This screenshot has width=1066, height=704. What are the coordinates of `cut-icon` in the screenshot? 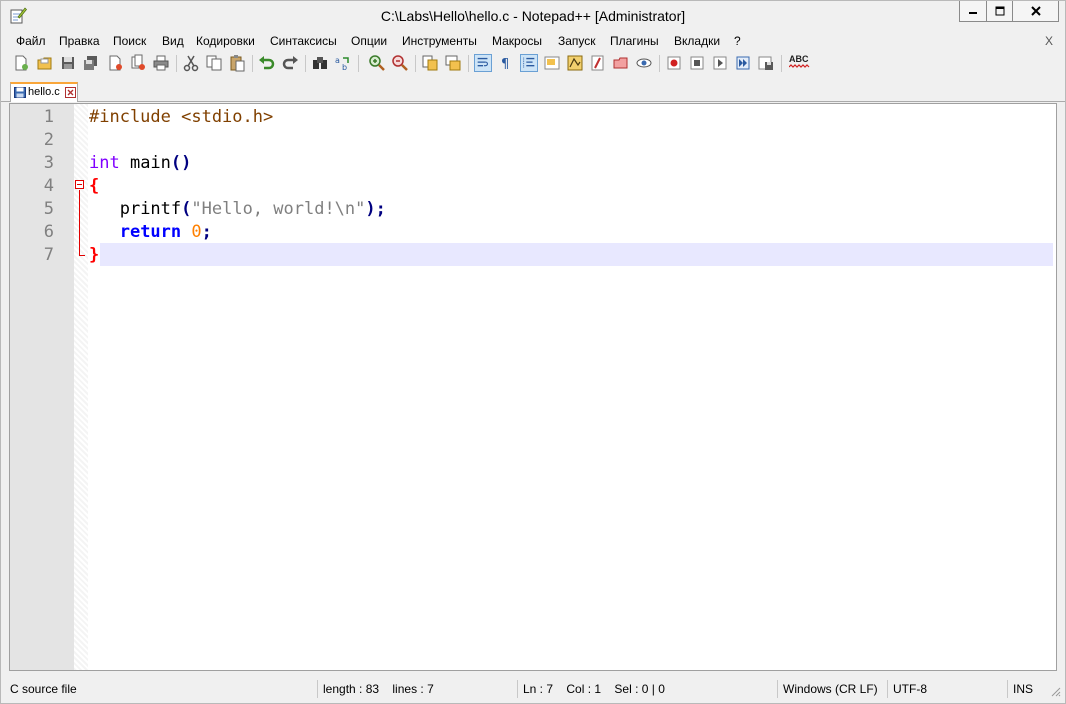 It's located at (191, 63).